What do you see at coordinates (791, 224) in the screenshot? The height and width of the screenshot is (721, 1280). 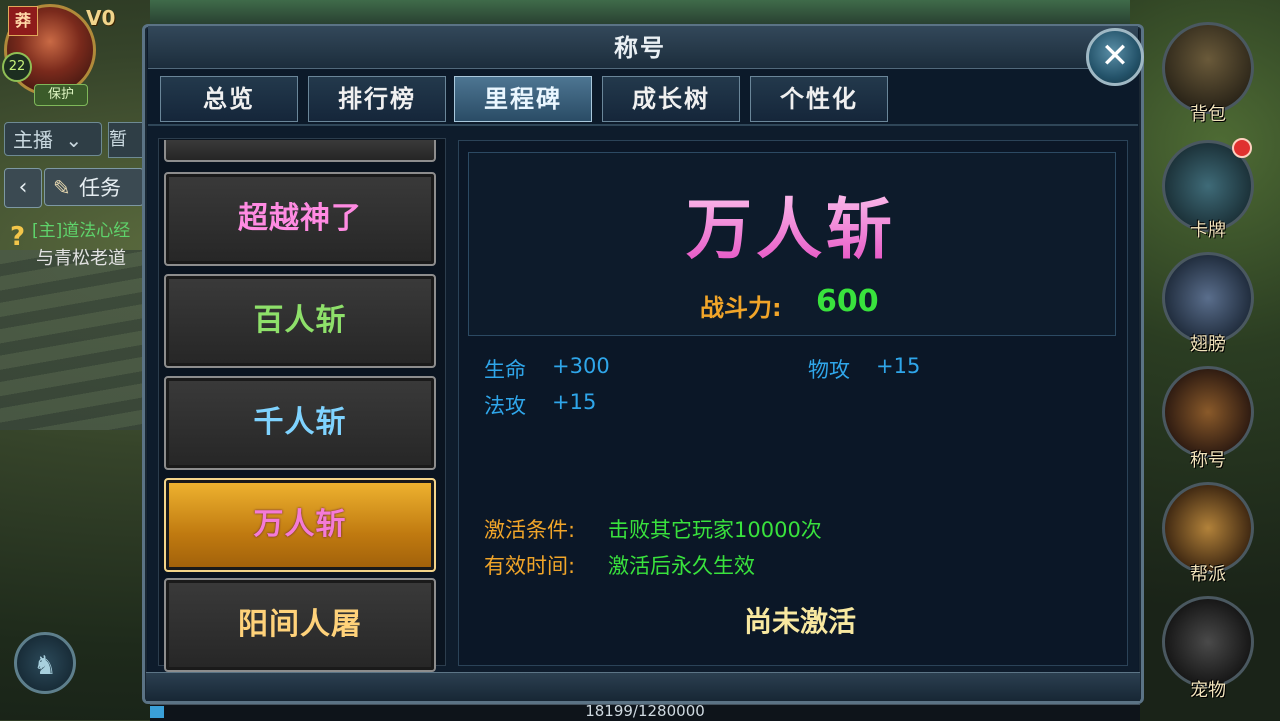 I see `title-name: 万人斩` at bounding box center [791, 224].